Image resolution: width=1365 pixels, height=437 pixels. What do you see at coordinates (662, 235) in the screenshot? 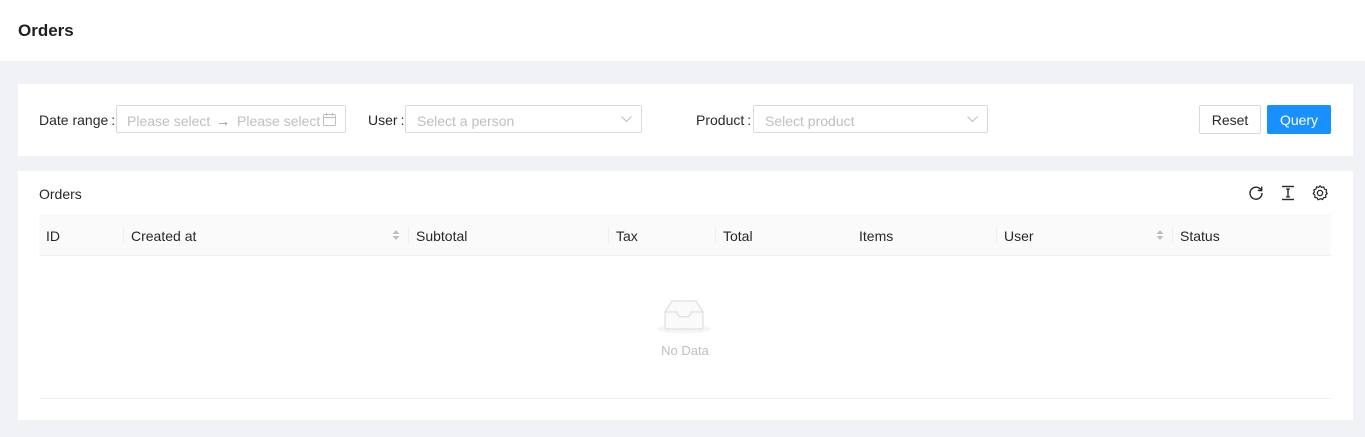
I see `column-header-tax: Tax` at bounding box center [662, 235].